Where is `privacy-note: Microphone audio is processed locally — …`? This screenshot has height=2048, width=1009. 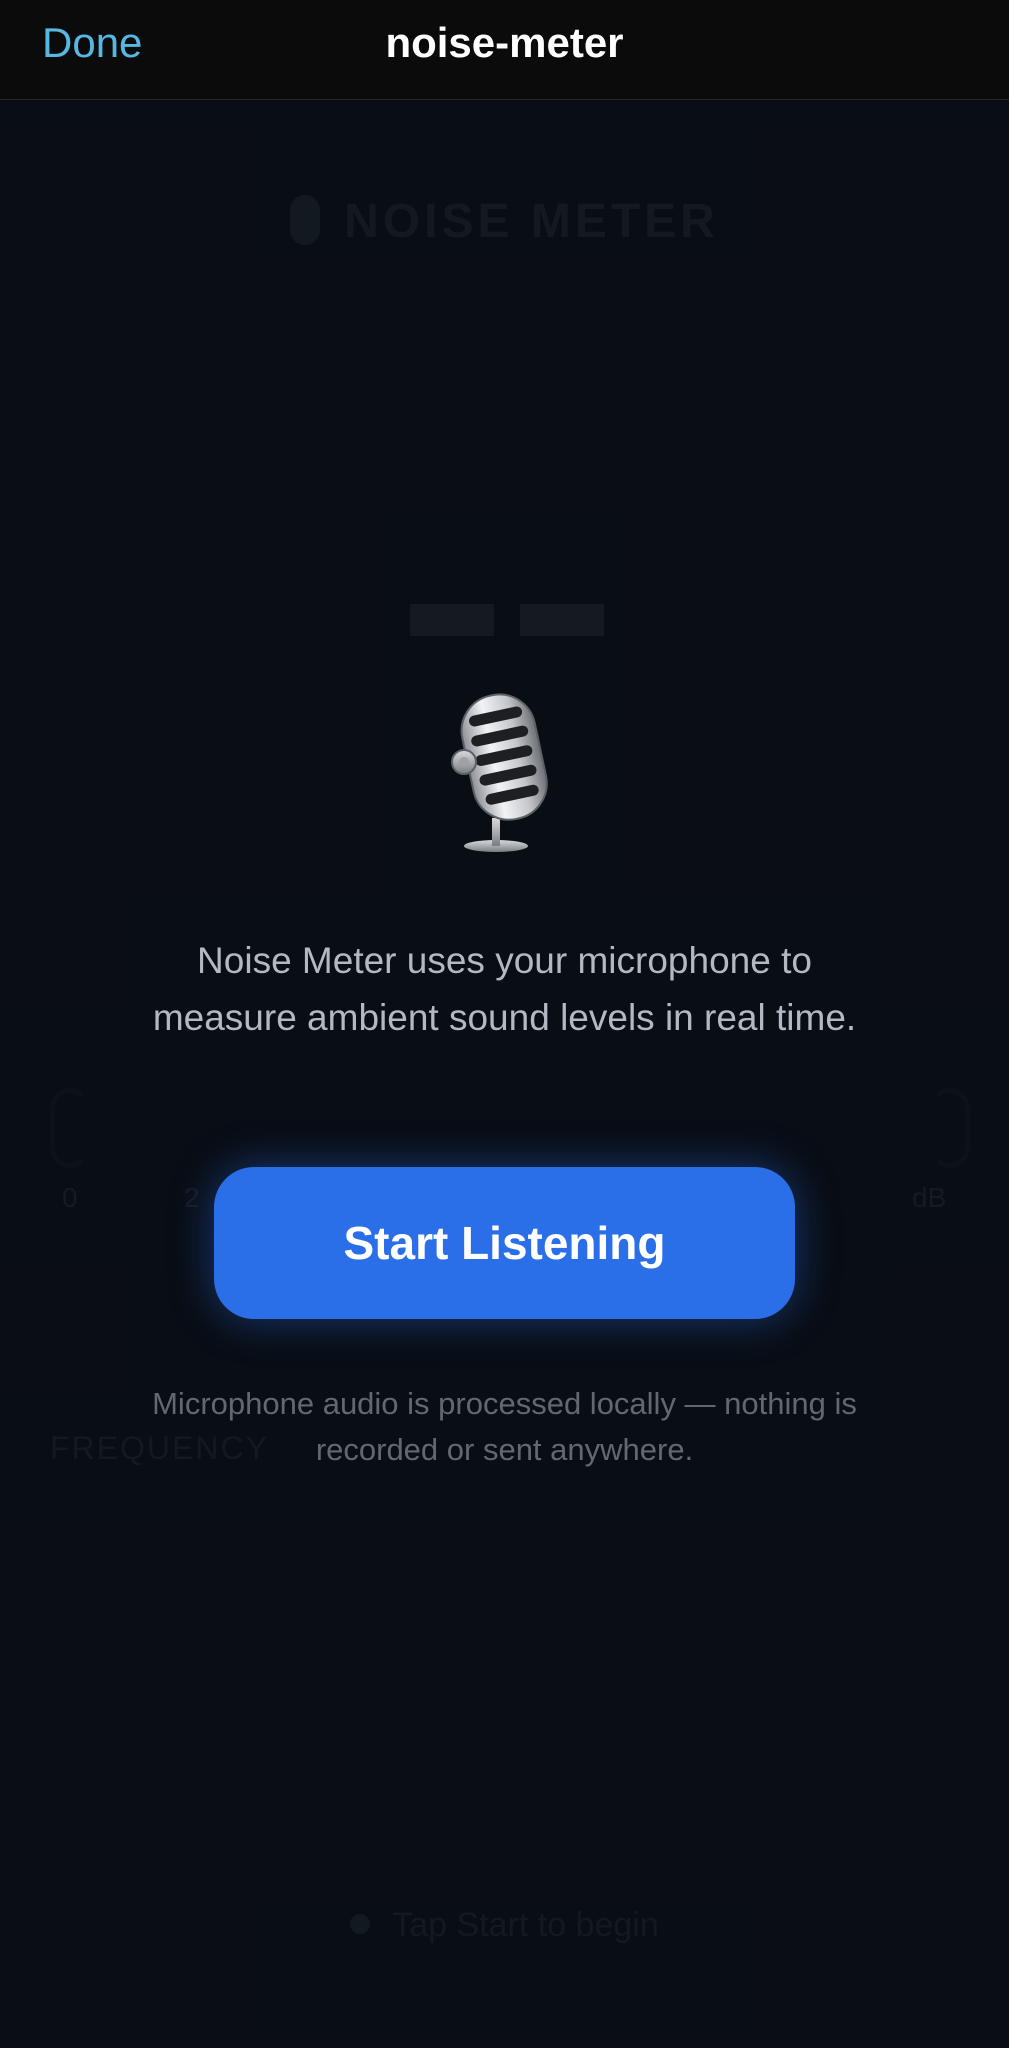
privacy-note: Microphone audio is processed locally — … is located at coordinates (504, 1426).